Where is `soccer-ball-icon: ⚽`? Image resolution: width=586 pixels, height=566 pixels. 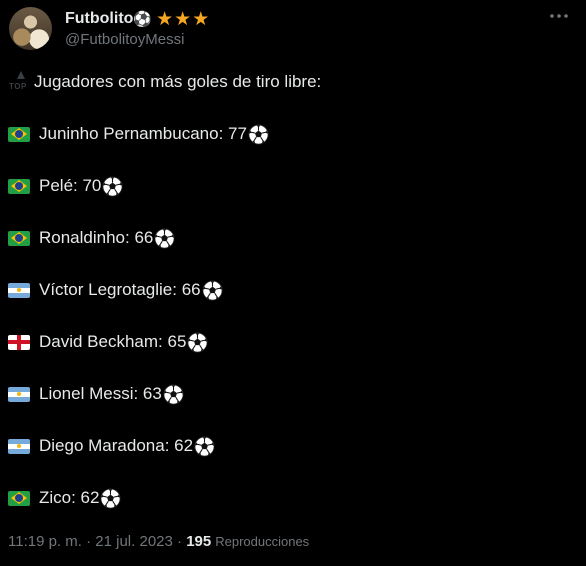 soccer-ball-icon: ⚽ is located at coordinates (143, 19).